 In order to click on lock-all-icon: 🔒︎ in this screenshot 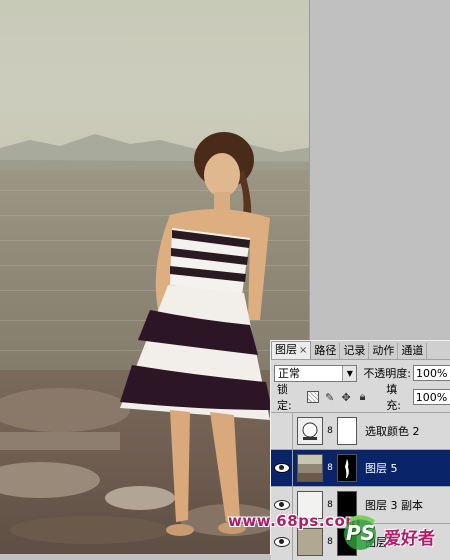, I will do `click(362, 396)`.